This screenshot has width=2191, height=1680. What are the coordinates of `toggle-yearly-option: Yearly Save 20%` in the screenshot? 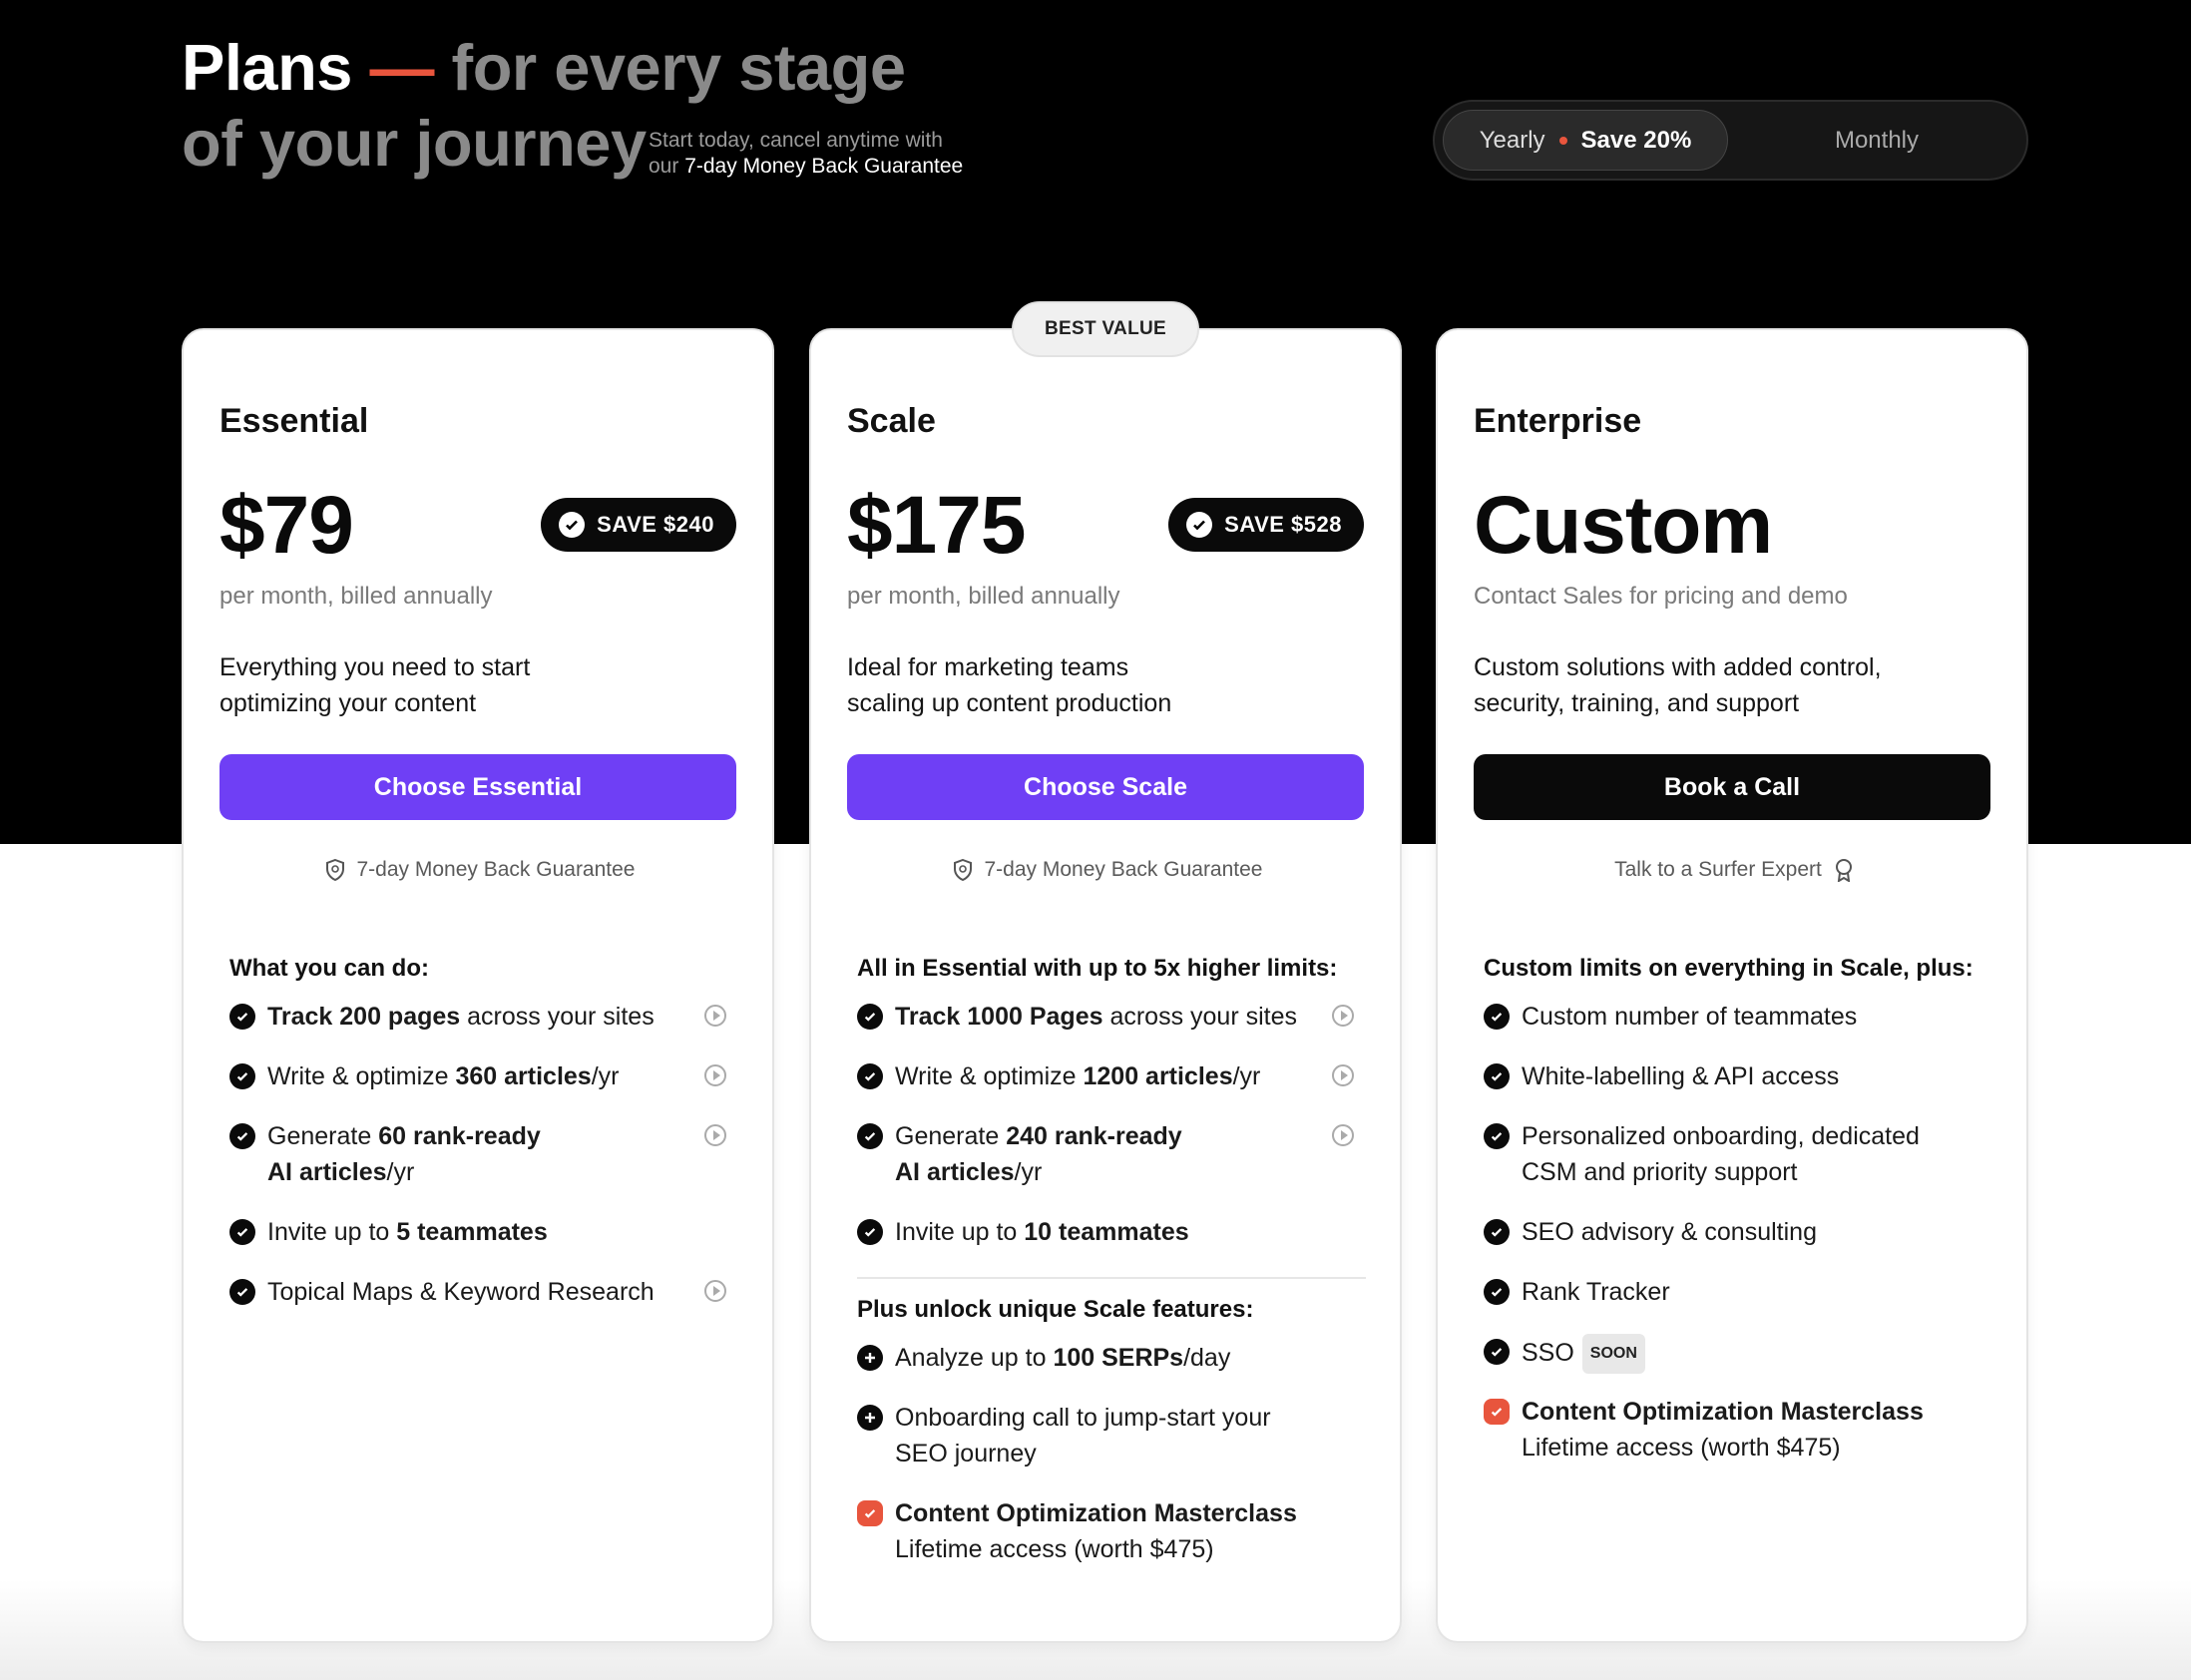 It's located at (1585, 140).